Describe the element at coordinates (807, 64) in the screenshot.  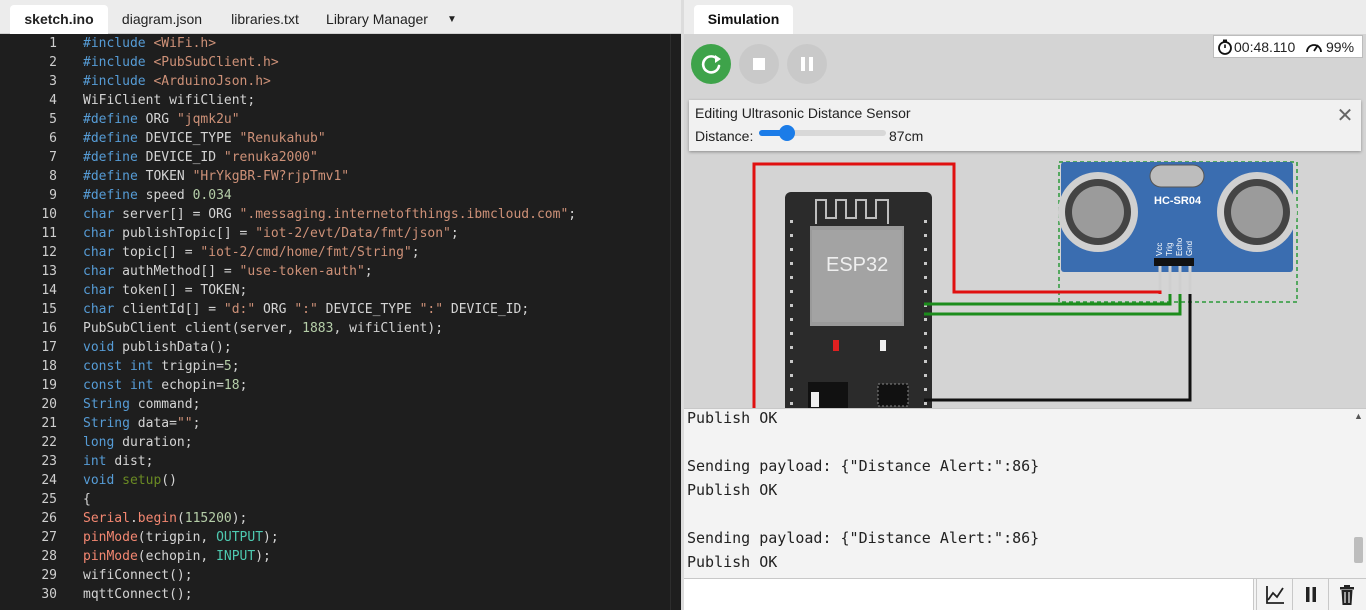
I see `pause-button` at that location.